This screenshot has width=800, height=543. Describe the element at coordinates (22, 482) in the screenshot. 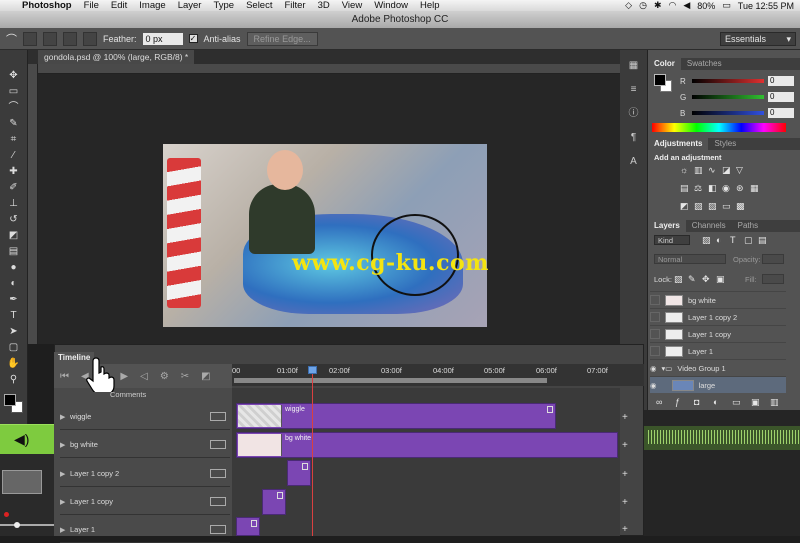

I see `video-thumbnail` at that location.